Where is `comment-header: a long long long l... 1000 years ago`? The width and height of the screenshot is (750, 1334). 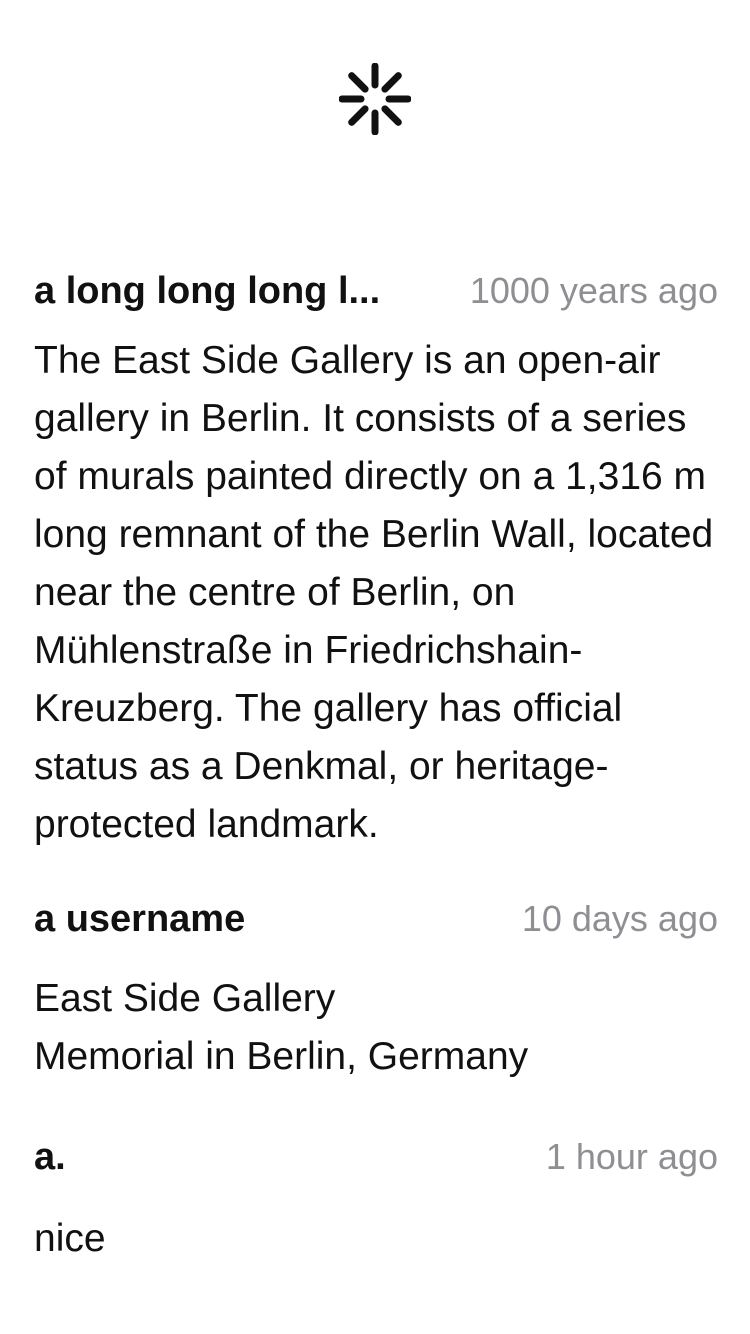
comment-header: a long long long l... 1000 years ago is located at coordinates (376, 291).